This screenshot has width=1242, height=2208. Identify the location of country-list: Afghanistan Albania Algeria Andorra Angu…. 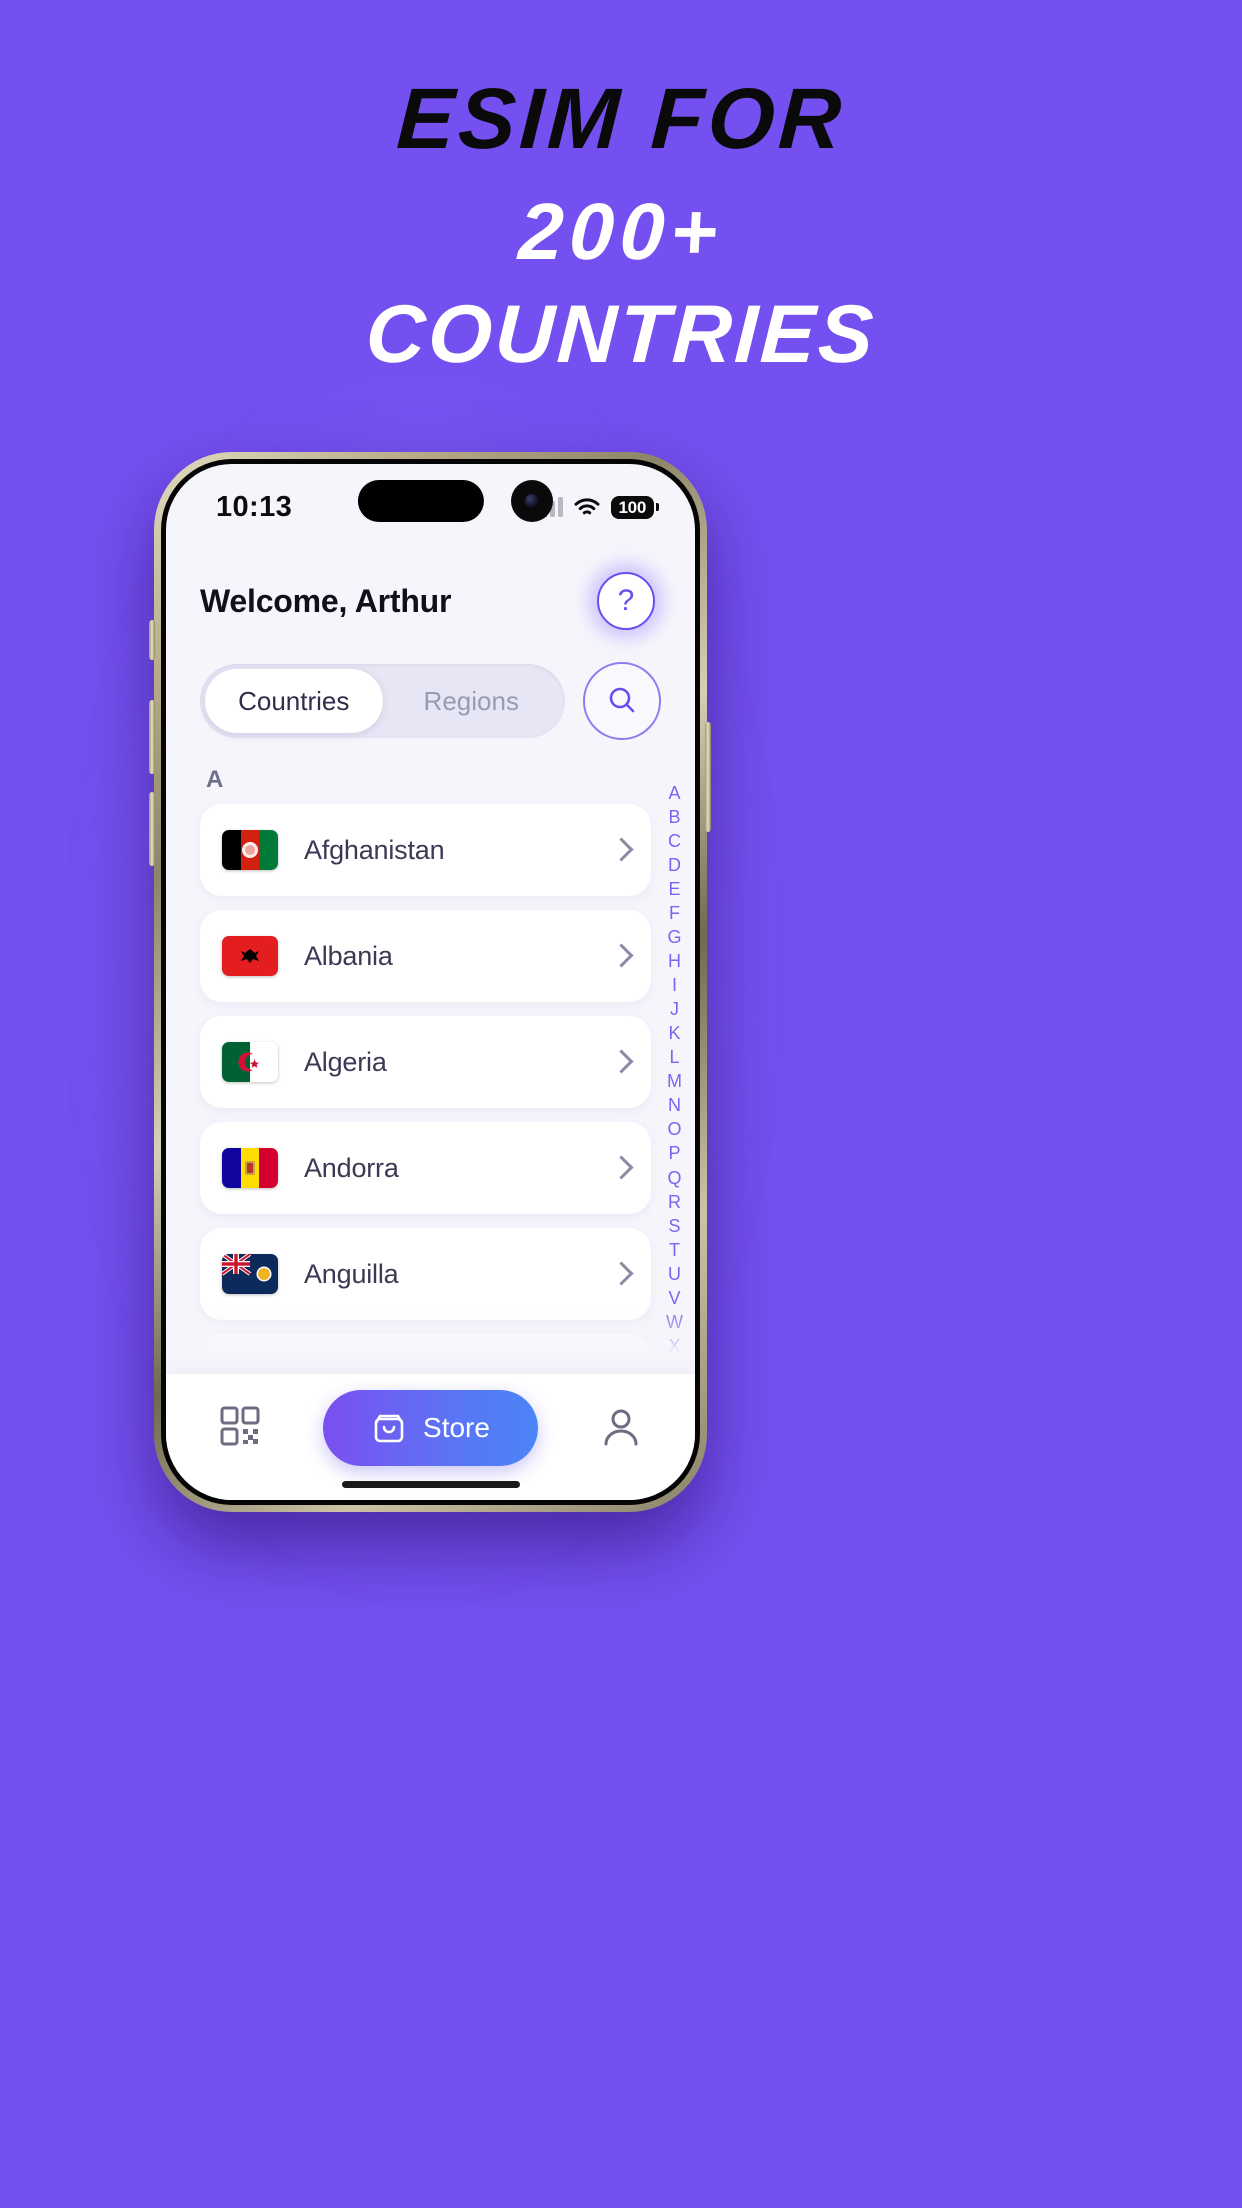
(430, 1087).